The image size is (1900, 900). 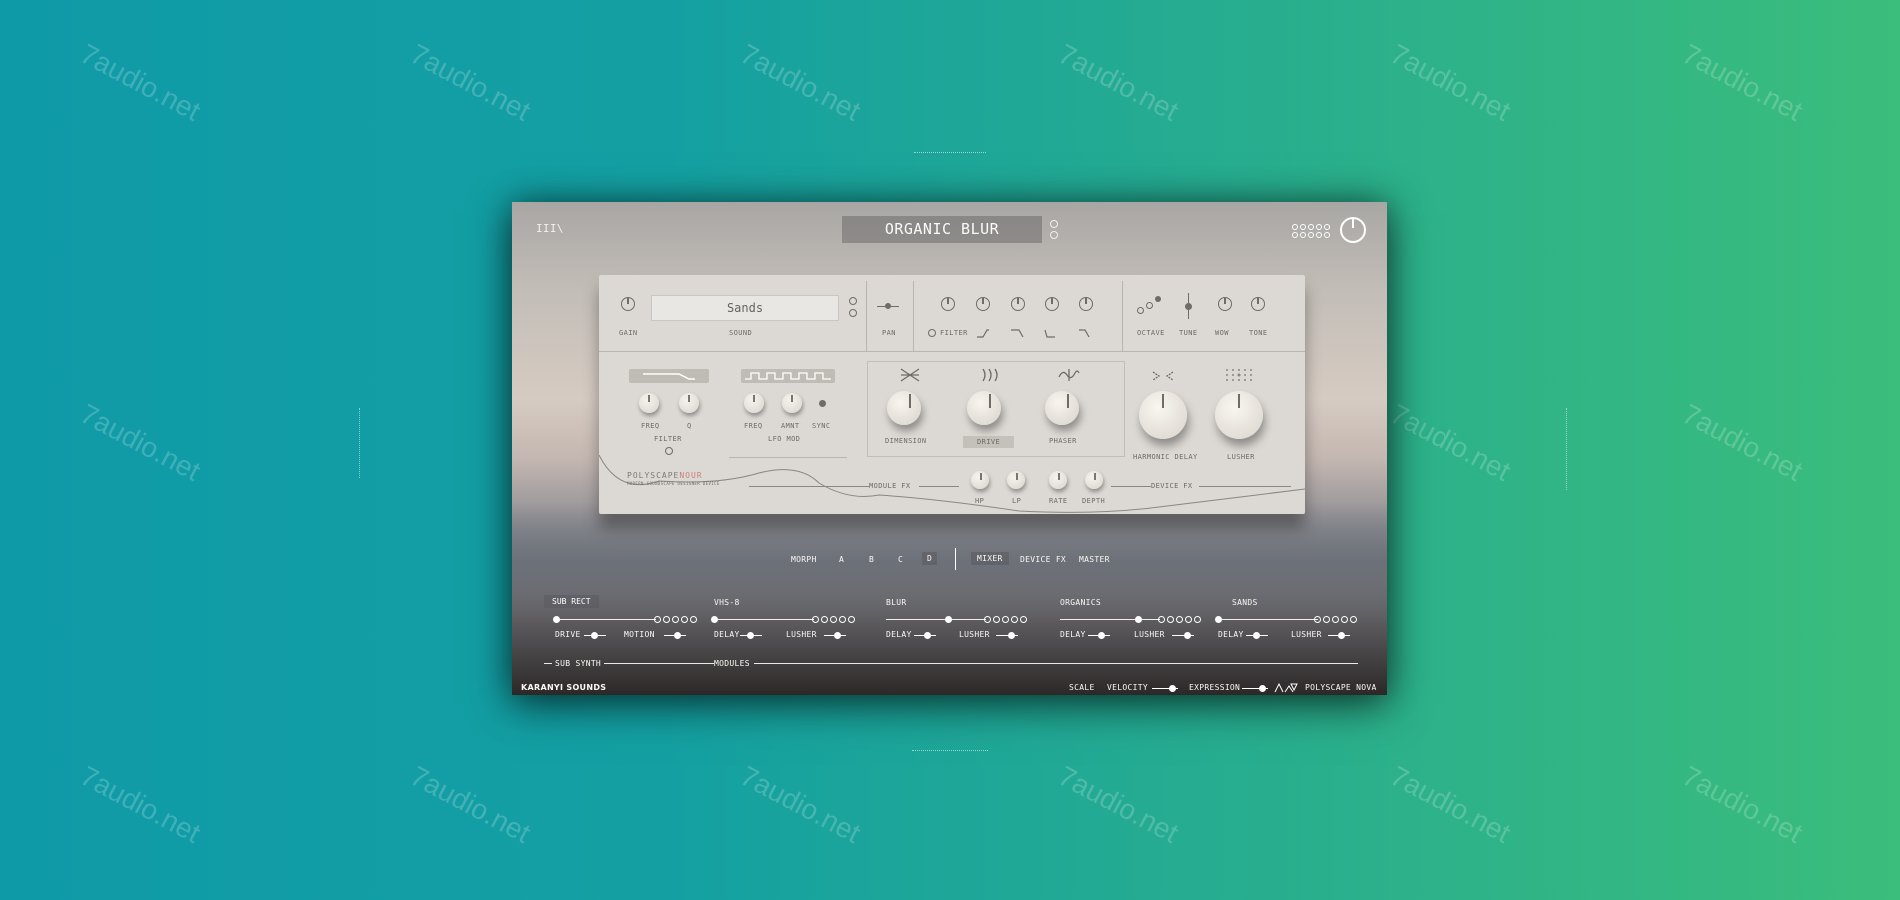 I want to click on drive-icon, so click(x=990, y=375).